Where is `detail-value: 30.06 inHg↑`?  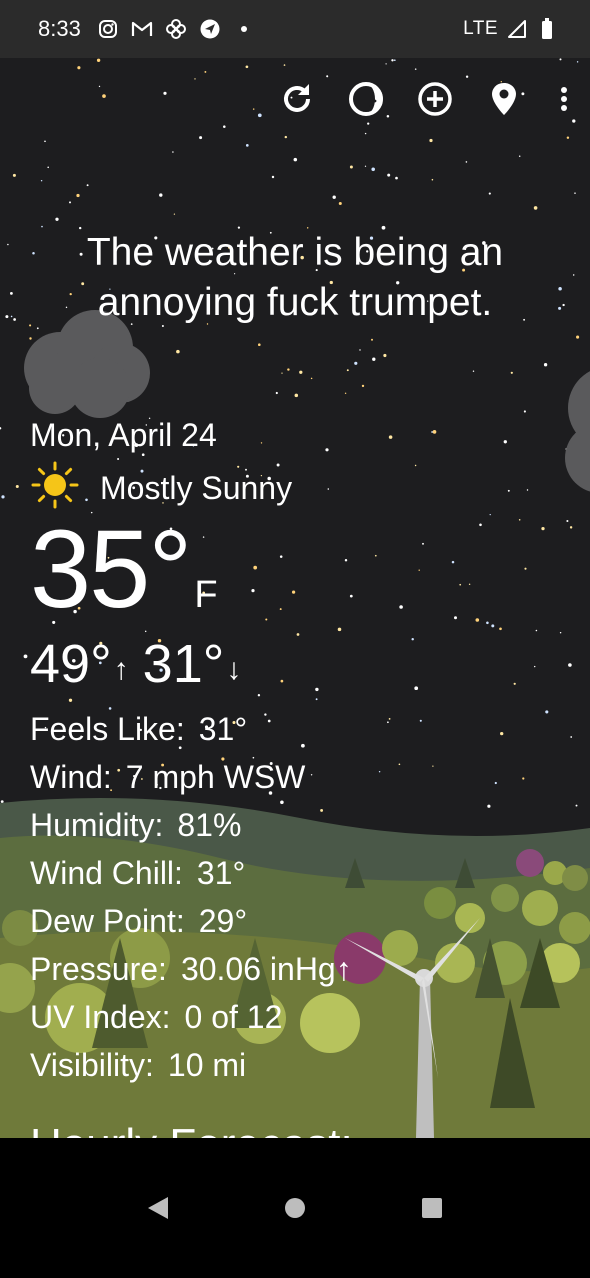 detail-value: 30.06 inHg↑ is located at coordinates (266, 969).